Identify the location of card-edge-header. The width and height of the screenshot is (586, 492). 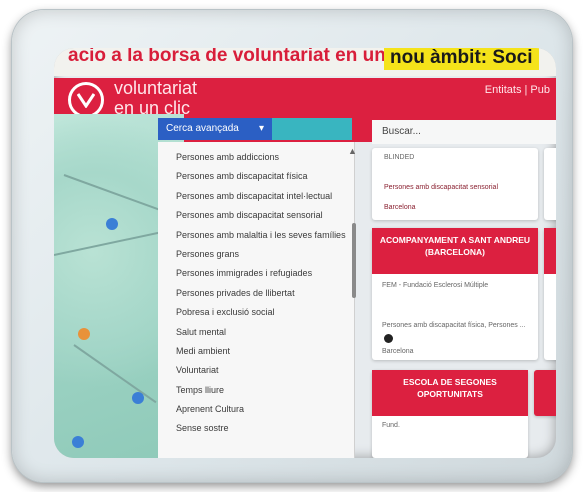
(550, 251).